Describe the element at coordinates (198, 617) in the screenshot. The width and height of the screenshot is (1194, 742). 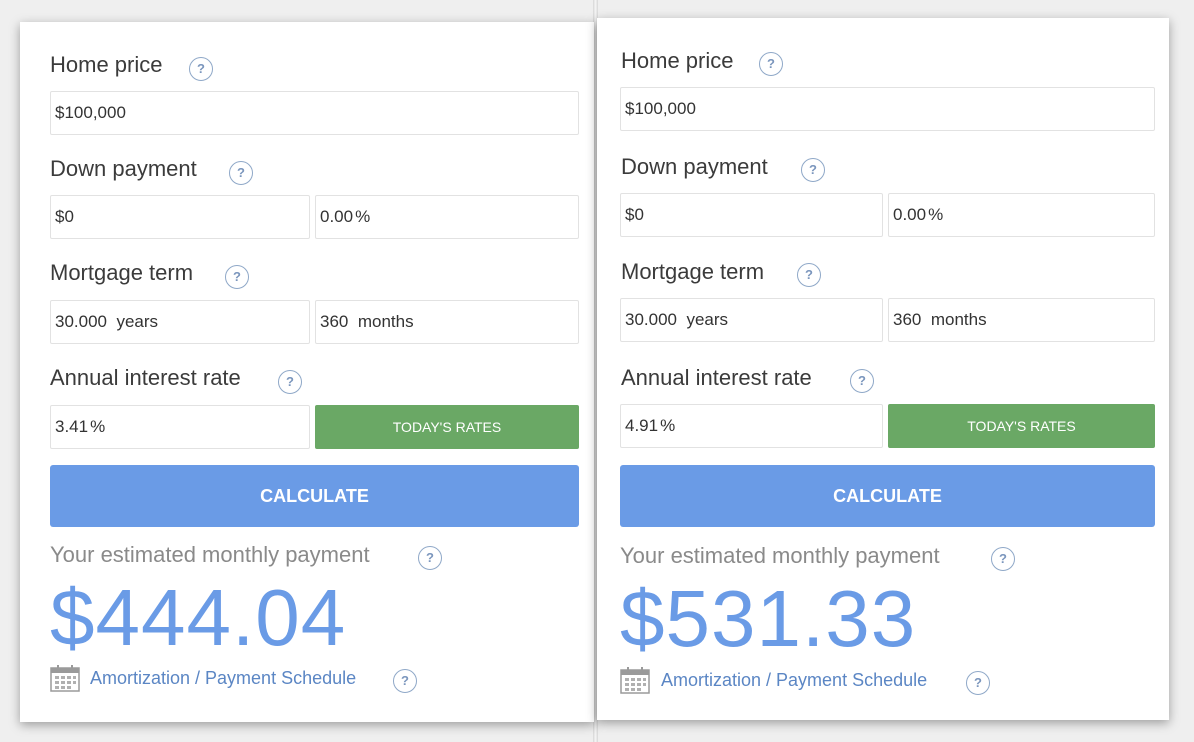
I see `monthly-payment-value: $444.04` at that location.